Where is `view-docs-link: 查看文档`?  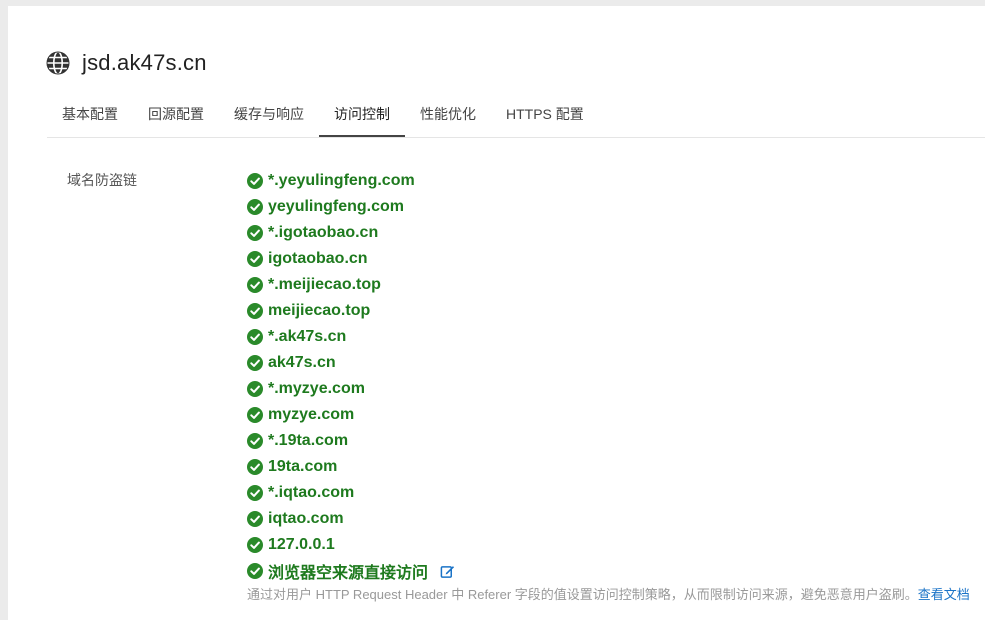 view-docs-link: 查看文档 is located at coordinates (944, 594).